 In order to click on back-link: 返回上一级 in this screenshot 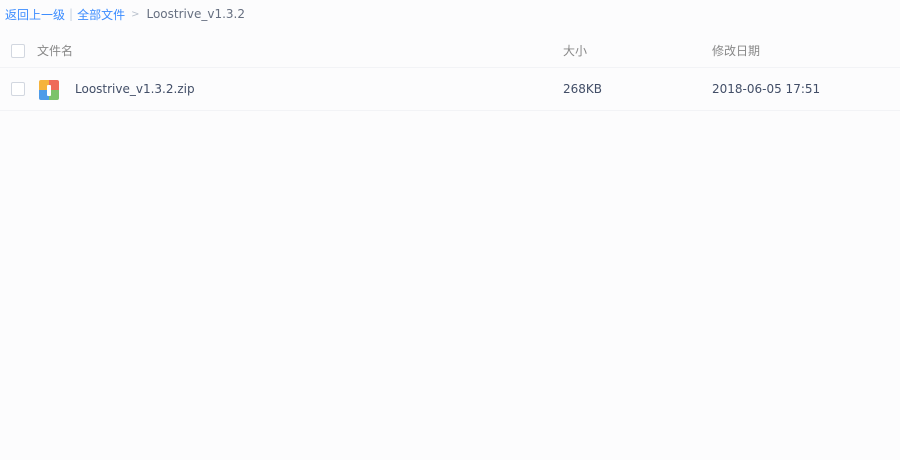, I will do `click(35, 14)`.